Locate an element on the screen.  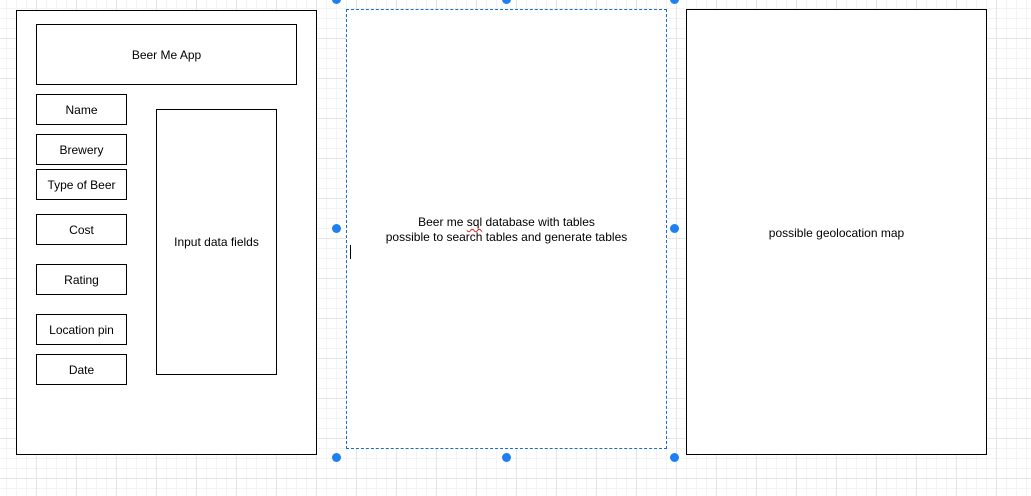
field-box-cost: Cost is located at coordinates (81, 229).